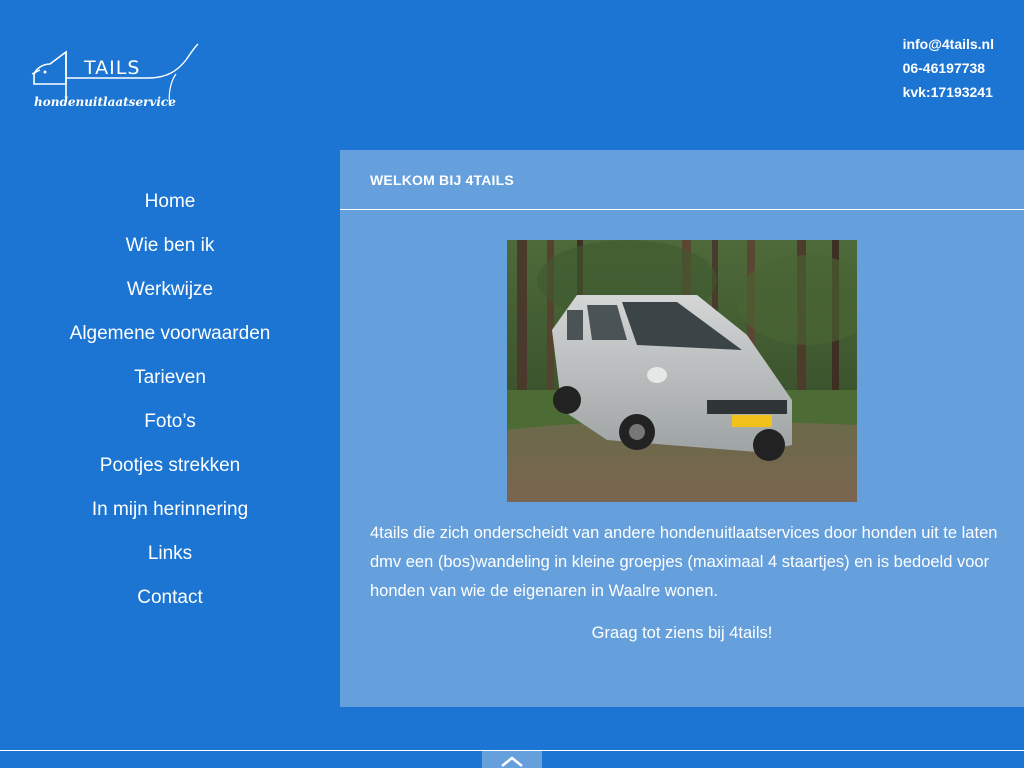  I want to click on van-photo, so click(682, 371).